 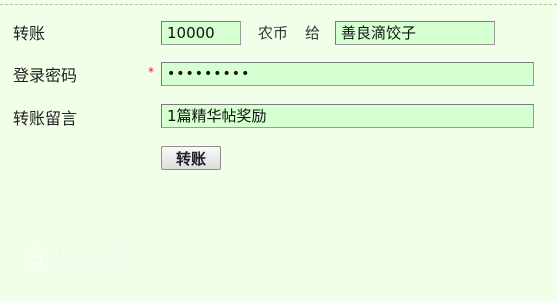 What do you see at coordinates (92, 259) in the screenshot?
I see `watermark-text: 农人之家` at bounding box center [92, 259].